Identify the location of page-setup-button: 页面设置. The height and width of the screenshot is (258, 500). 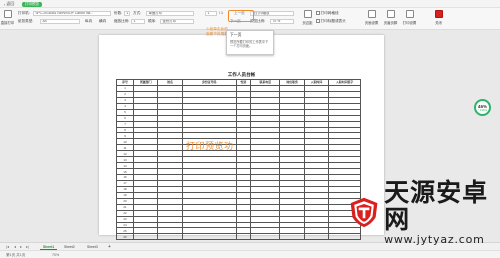
(371, 19).